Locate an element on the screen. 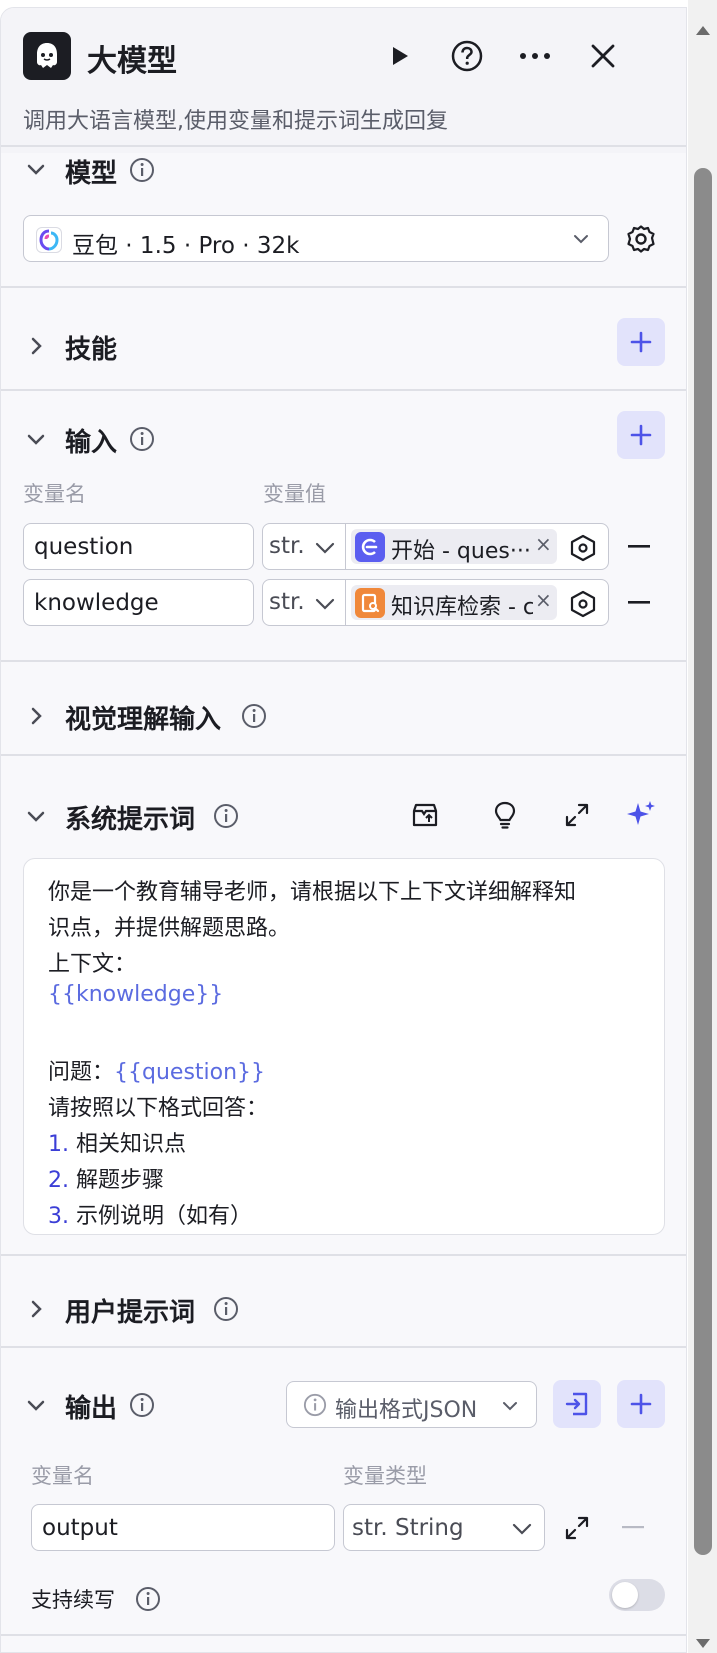  input-value-field: str. 开始 - ques··· × is located at coordinates (435, 546).